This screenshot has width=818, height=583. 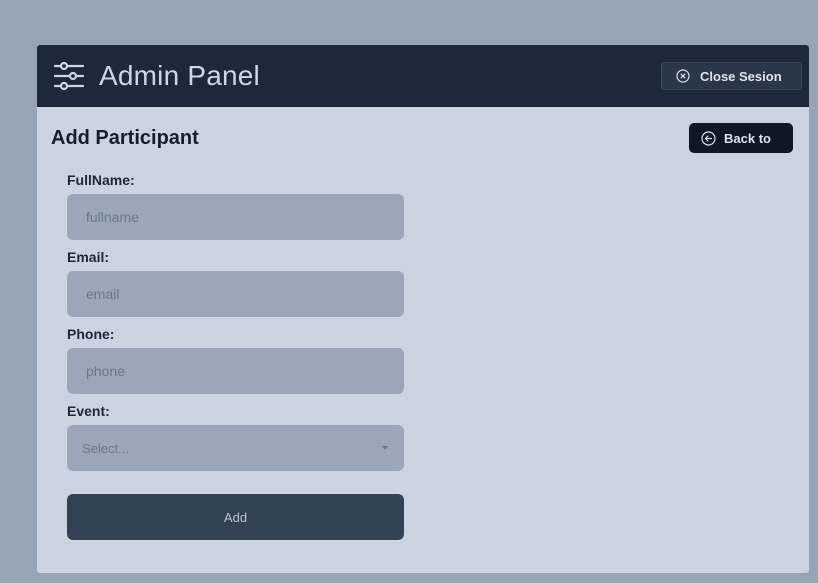 What do you see at coordinates (88, 411) in the screenshot?
I see `event-label: Event:` at bounding box center [88, 411].